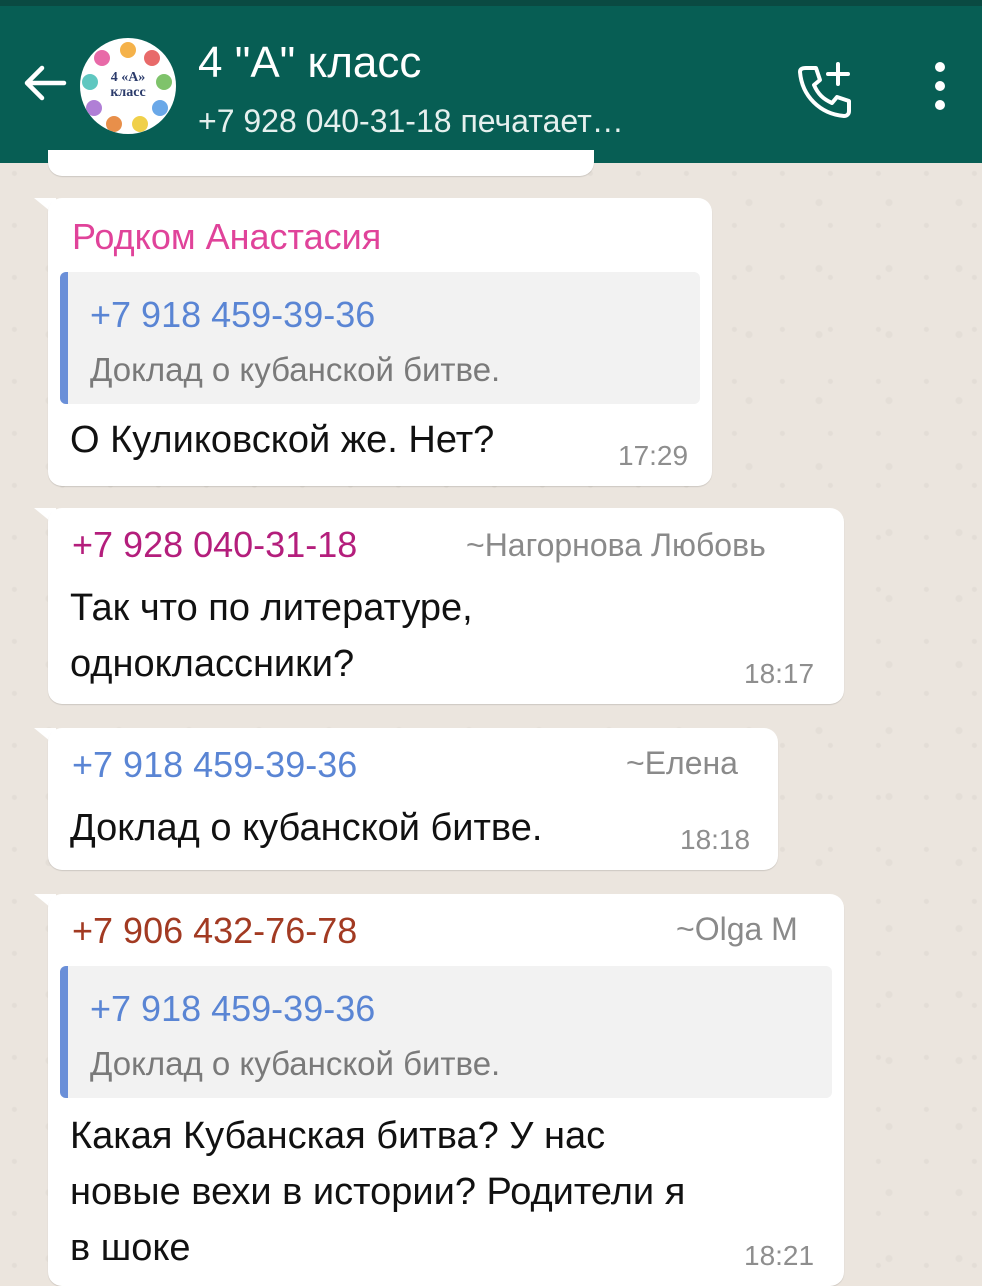 The width and height of the screenshot is (982, 1286). I want to click on message-time: 18:21, so click(779, 1255).